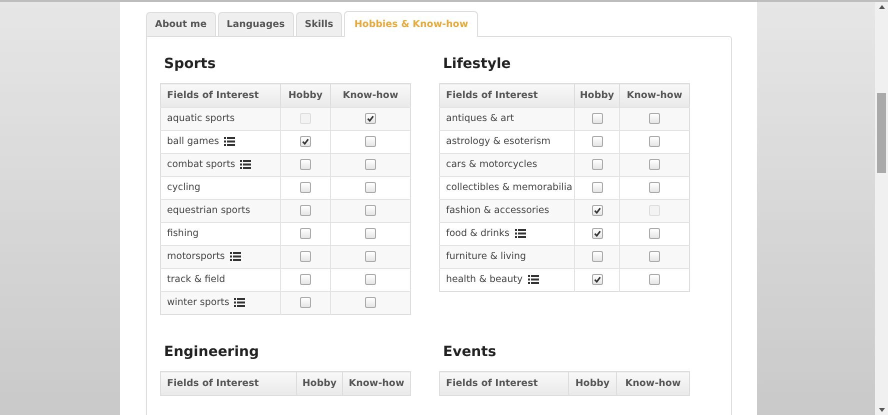 Image resolution: width=888 pixels, height=415 pixels. I want to click on scrollbar, so click(881, 208).